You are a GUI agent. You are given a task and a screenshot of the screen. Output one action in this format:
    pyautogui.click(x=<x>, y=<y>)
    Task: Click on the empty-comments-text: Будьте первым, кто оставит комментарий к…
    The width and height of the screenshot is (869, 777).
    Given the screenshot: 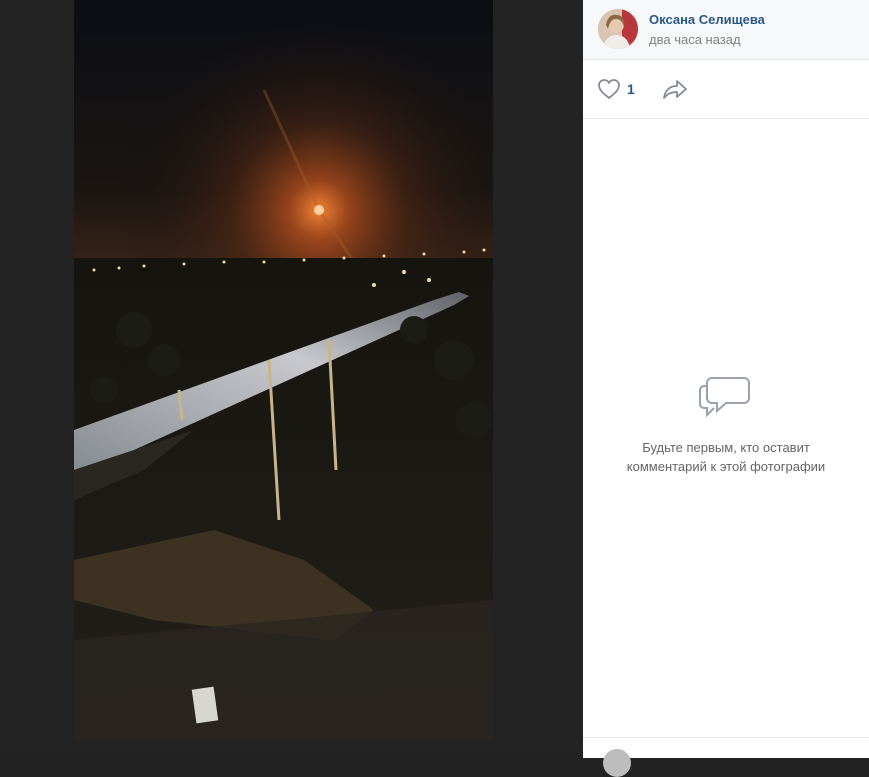 What is the action you would take?
    pyautogui.click(x=726, y=457)
    